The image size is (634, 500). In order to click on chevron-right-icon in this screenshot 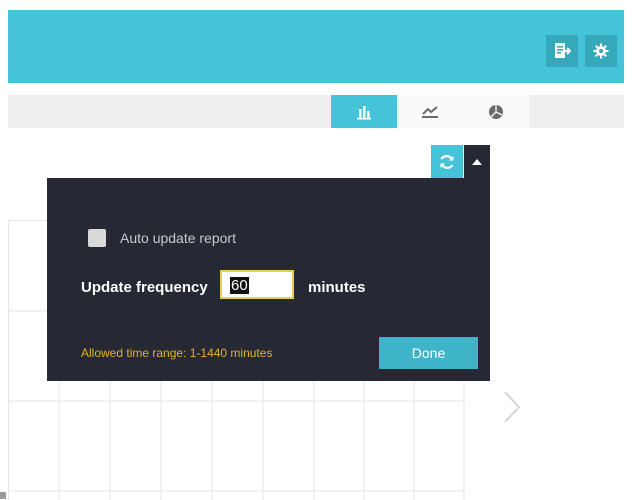, I will do `click(512, 407)`.